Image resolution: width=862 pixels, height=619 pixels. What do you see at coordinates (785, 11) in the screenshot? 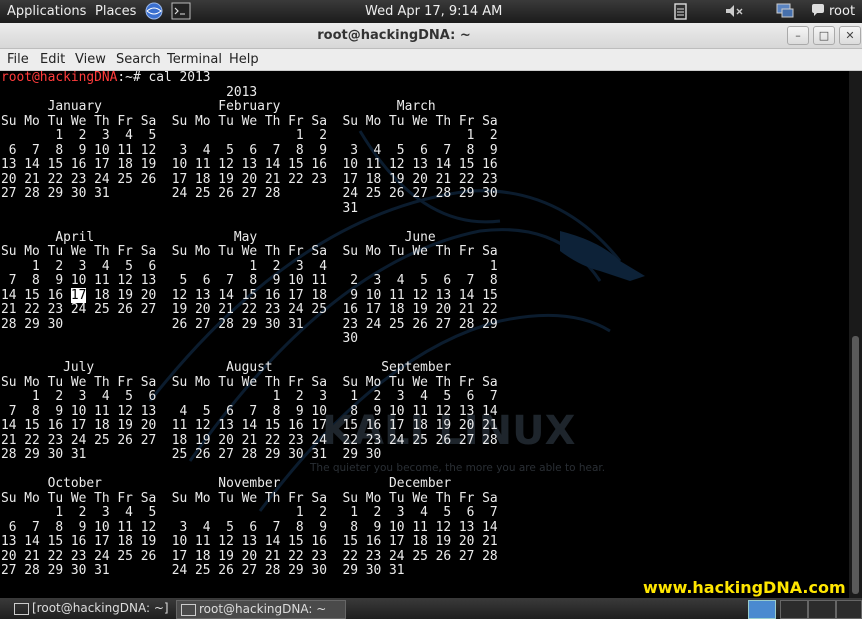
I see `network-icon` at bounding box center [785, 11].